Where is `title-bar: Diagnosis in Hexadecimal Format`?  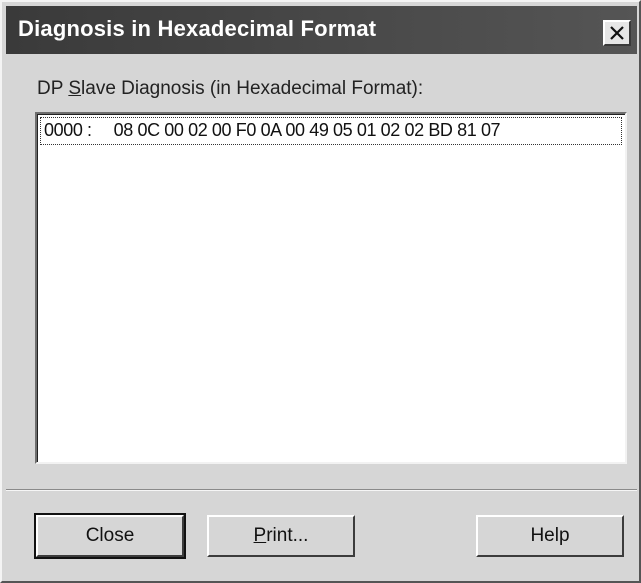
title-bar: Diagnosis in Hexadecimal Format is located at coordinates (321, 30).